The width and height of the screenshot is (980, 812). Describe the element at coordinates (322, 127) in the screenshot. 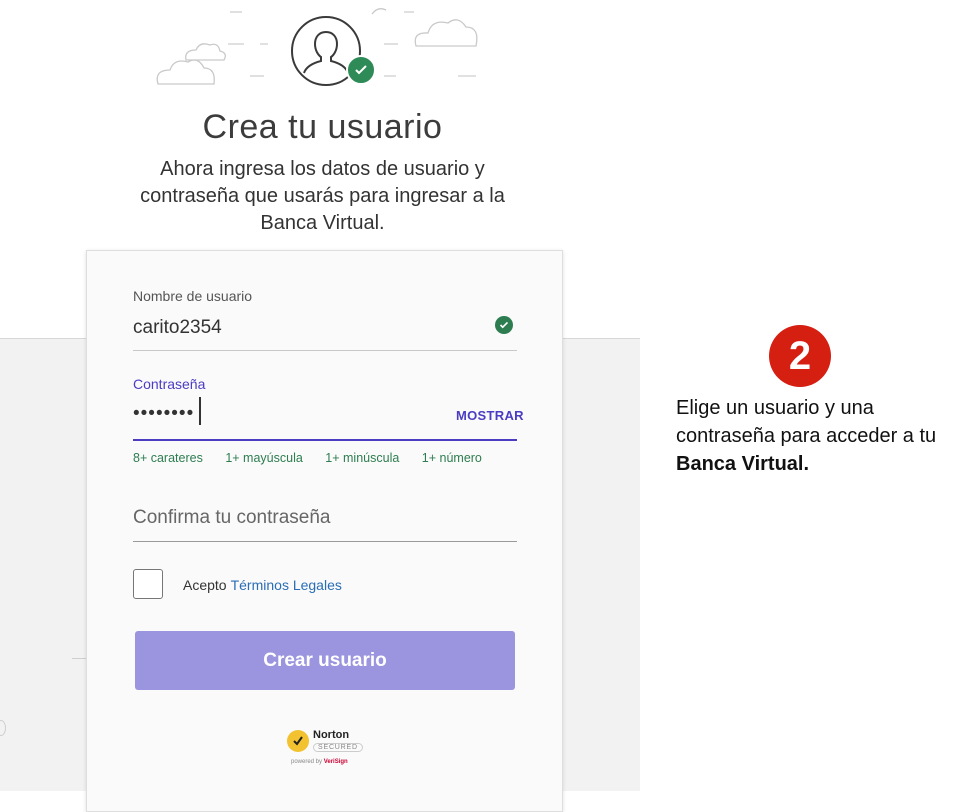

I see `page-title: Crea tu usuario` at that location.